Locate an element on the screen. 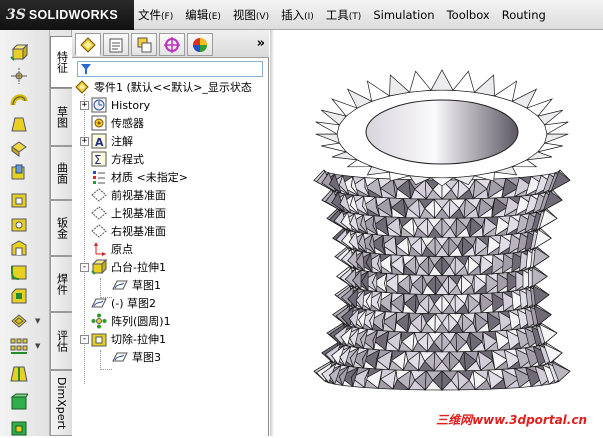  command-manager-tabs: 特征 草图 曲面 钣金 焊件 评估 DimXpert is located at coordinates (61, 233).